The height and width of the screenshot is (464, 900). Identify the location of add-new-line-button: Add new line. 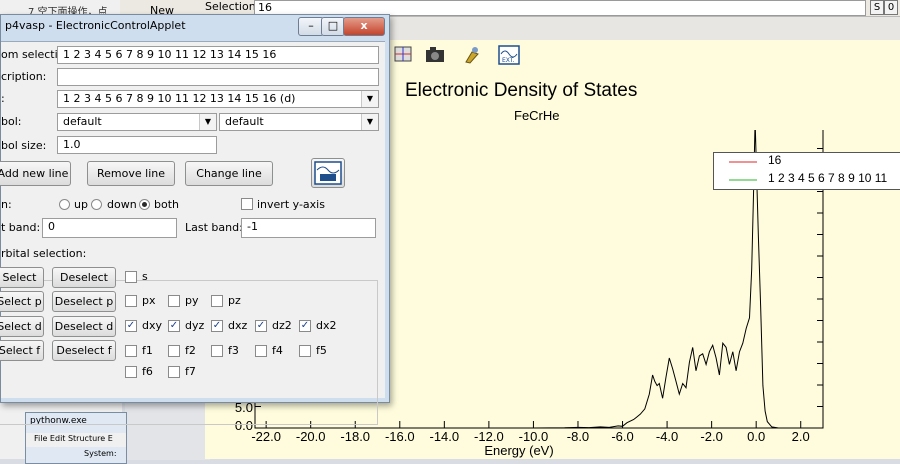
(35, 173).